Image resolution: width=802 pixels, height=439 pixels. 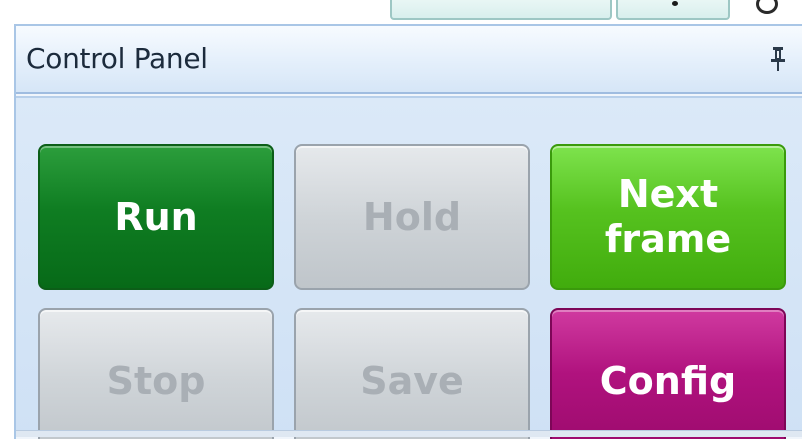 I want to click on stop-button: Stop, so click(x=156, y=373).